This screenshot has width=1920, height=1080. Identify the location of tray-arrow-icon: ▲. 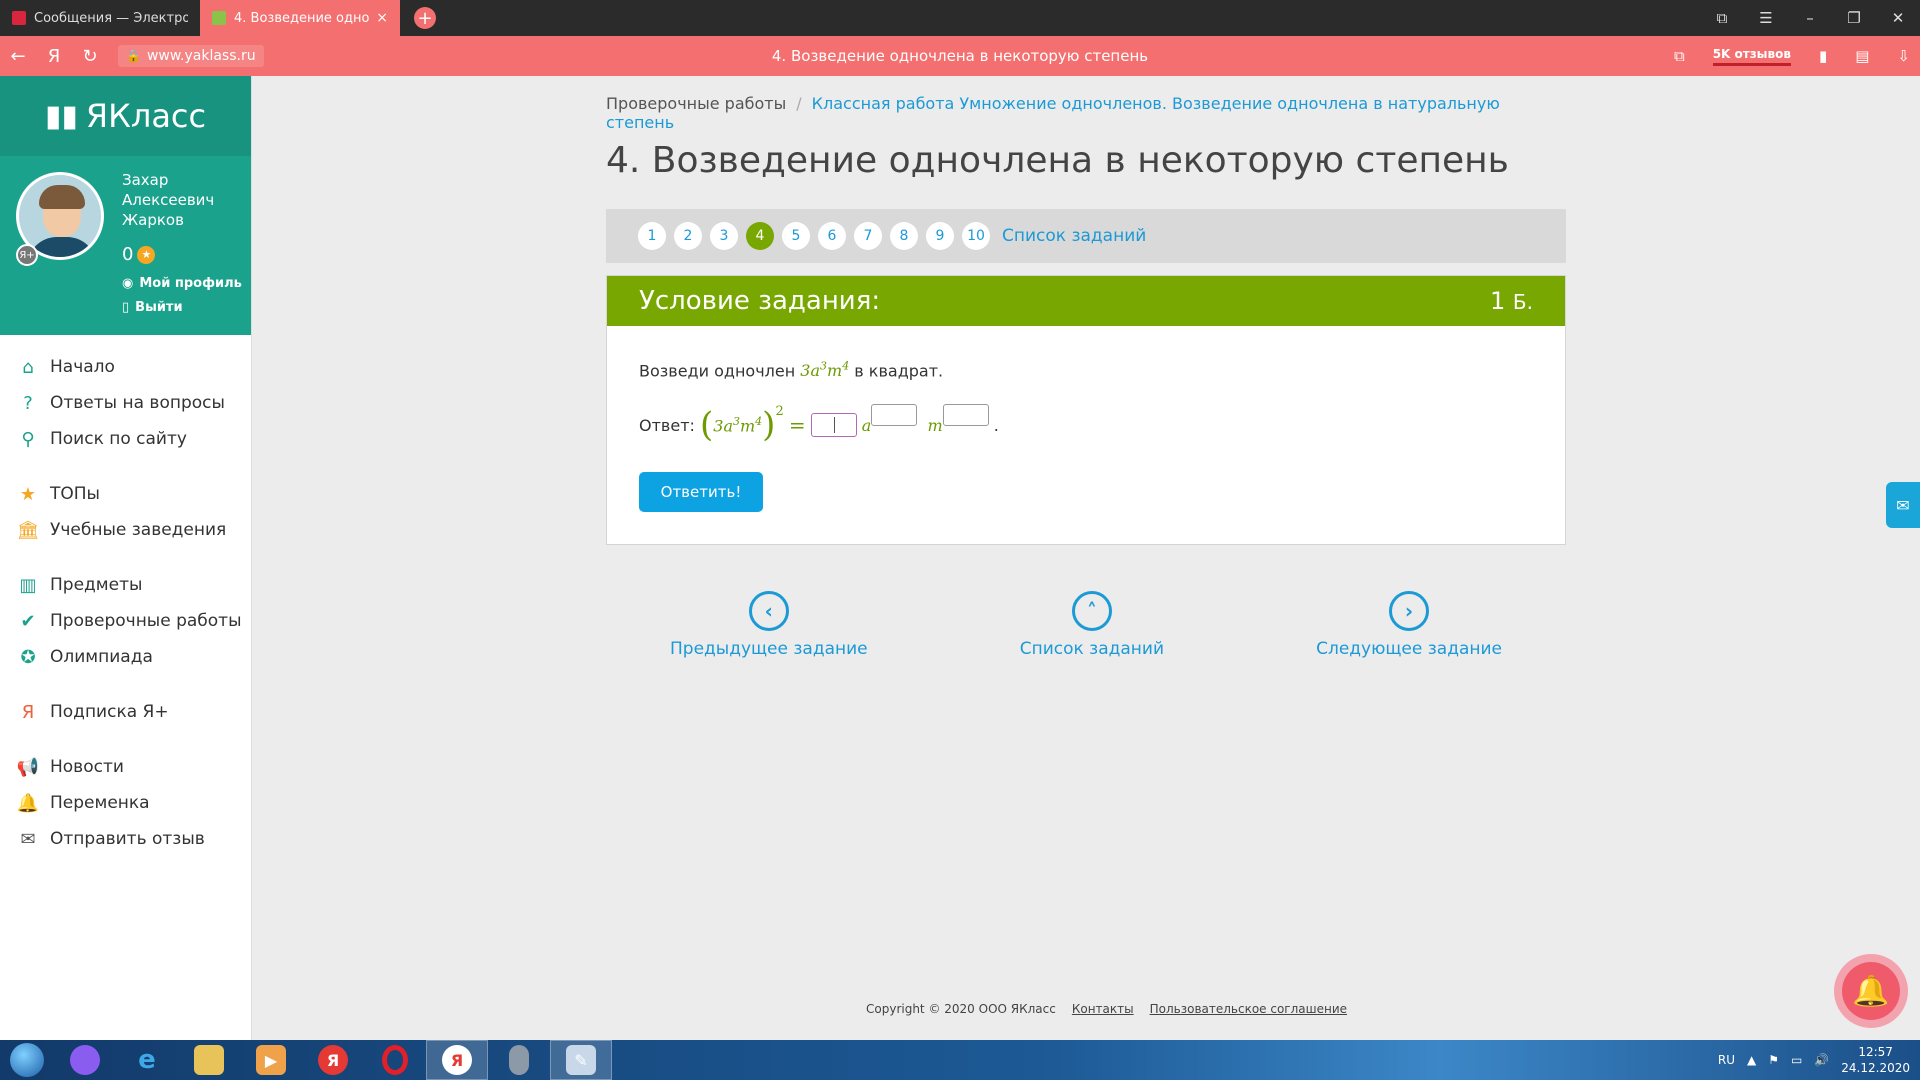
(1751, 1060).